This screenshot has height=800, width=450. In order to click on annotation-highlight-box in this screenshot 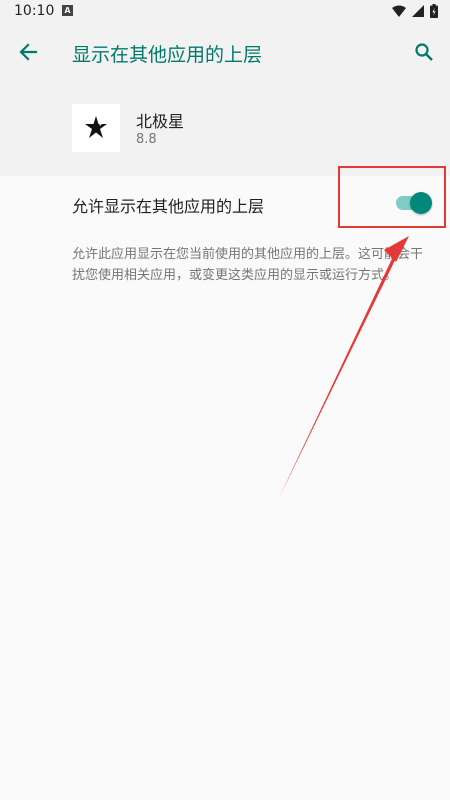, I will do `click(392, 197)`.